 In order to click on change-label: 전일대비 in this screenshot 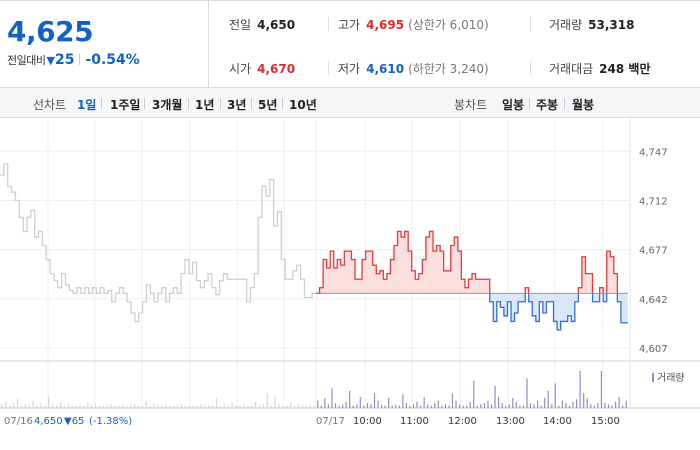, I will do `click(26, 60)`.